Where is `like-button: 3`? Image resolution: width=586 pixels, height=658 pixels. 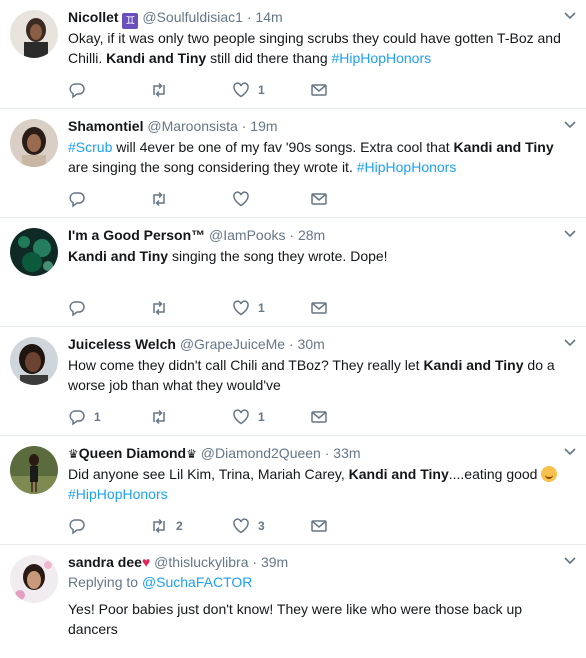 like-button: 3 is located at coordinates (248, 526).